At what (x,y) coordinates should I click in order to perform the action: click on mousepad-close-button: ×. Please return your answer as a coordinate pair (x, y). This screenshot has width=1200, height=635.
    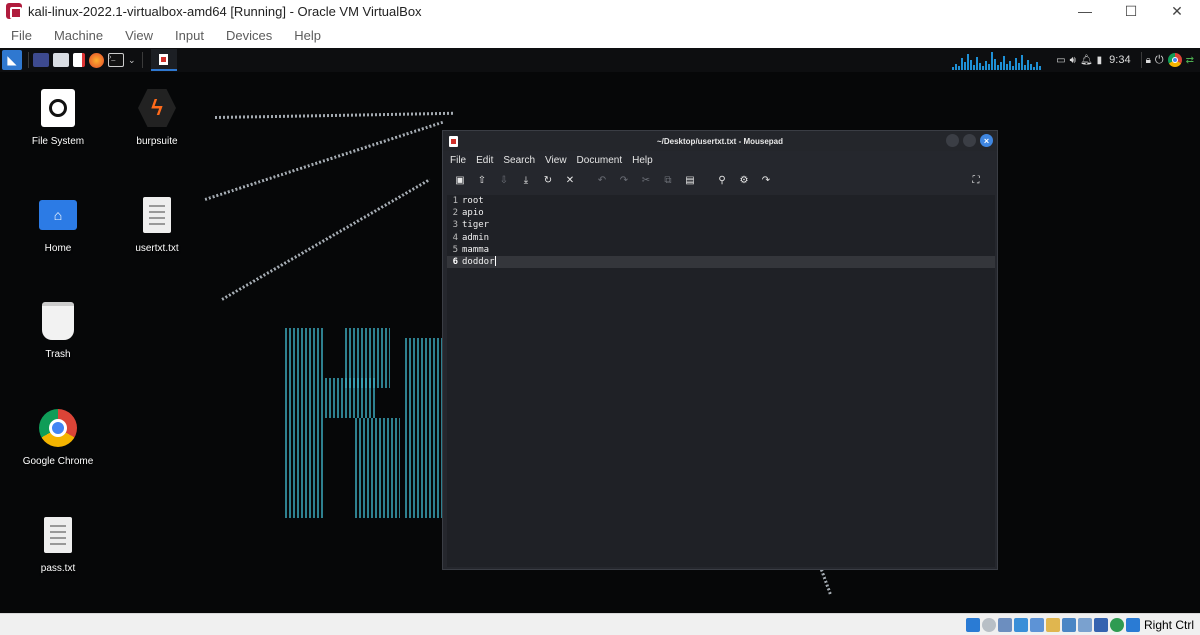
    Looking at the image, I should click on (986, 140).